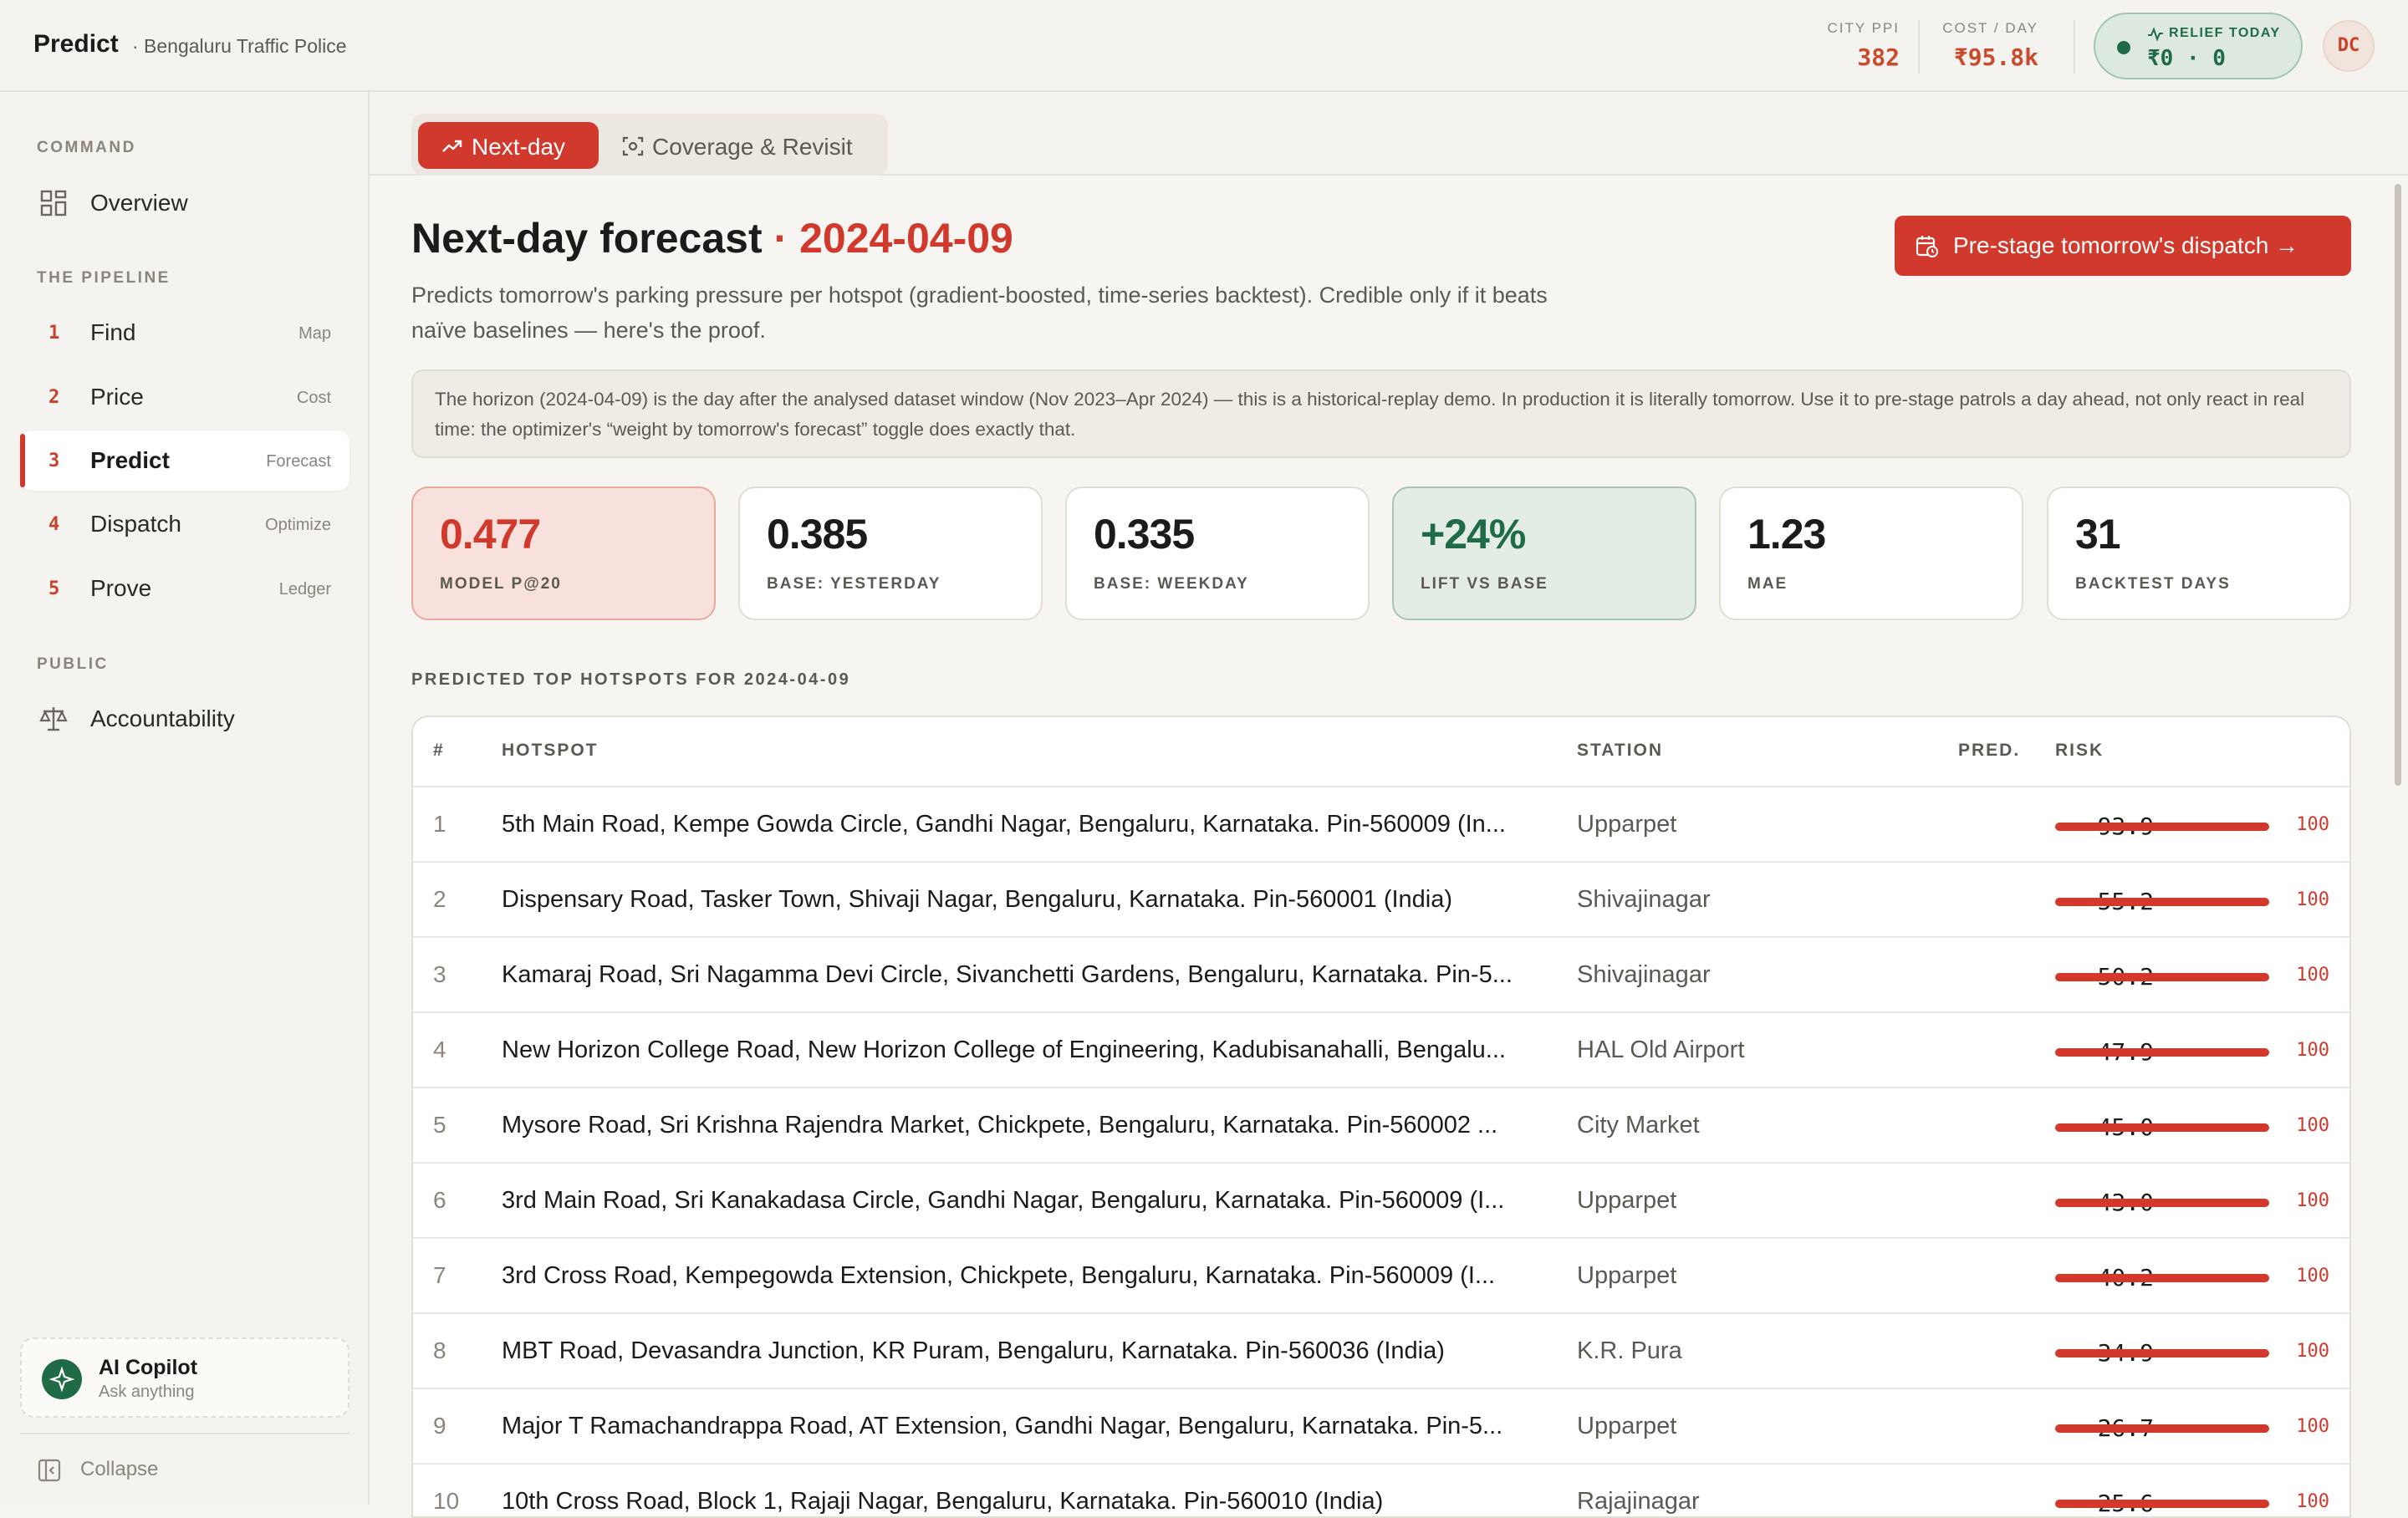 The width and height of the screenshot is (2408, 1518). Describe the element at coordinates (54, 203) in the screenshot. I see `dashboard-icon` at that location.